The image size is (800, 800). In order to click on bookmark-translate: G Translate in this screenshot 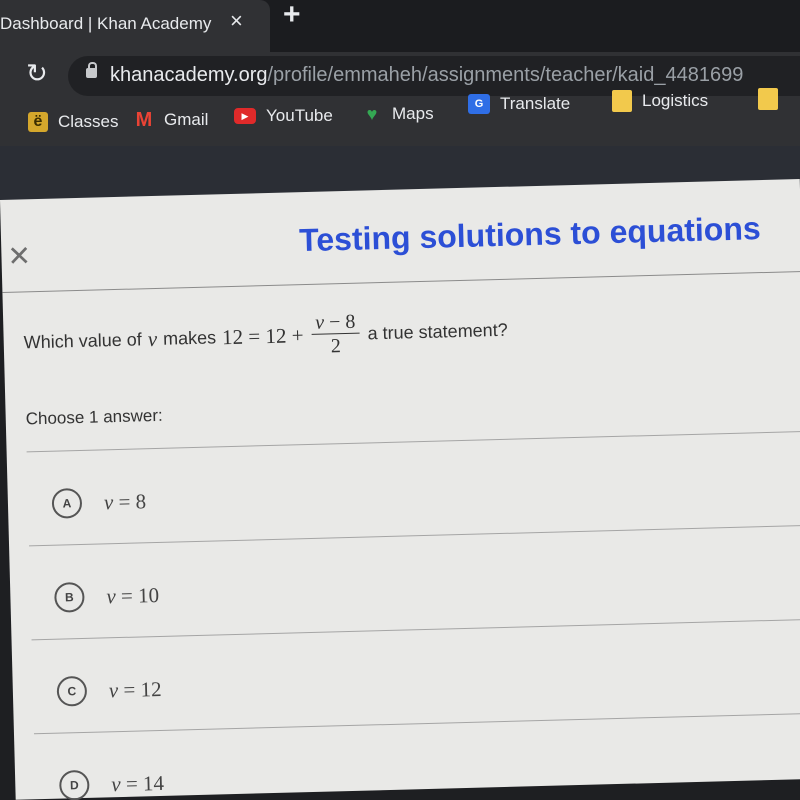, I will do `click(519, 104)`.